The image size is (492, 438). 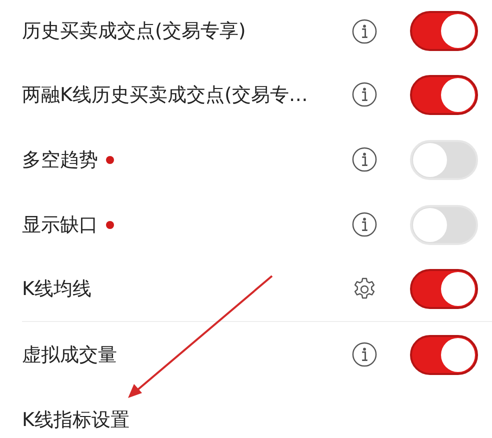 What do you see at coordinates (134, 31) in the screenshot?
I see `setting-label: 历史买卖成交点(交易专享)` at bounding box center [134, 31].